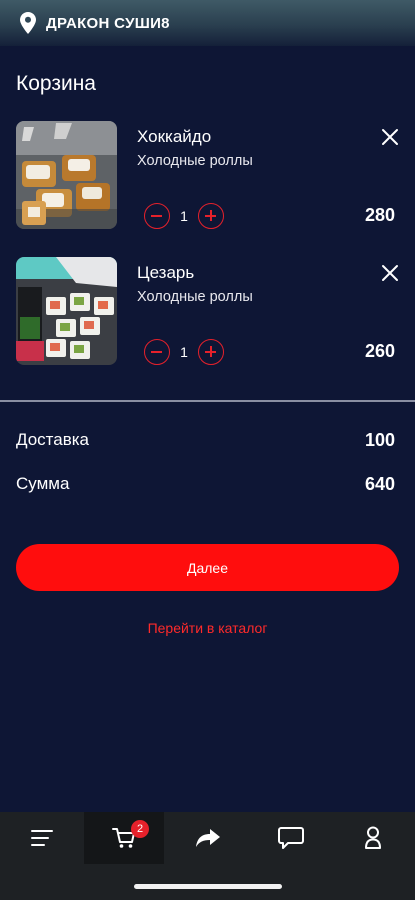 The width and height of the screenshot is (415, 900). Describe the element at coordinates (108, 23) in the screenshot. I see `restaurant-name: ДРАКОН СУШИ8` at that location.